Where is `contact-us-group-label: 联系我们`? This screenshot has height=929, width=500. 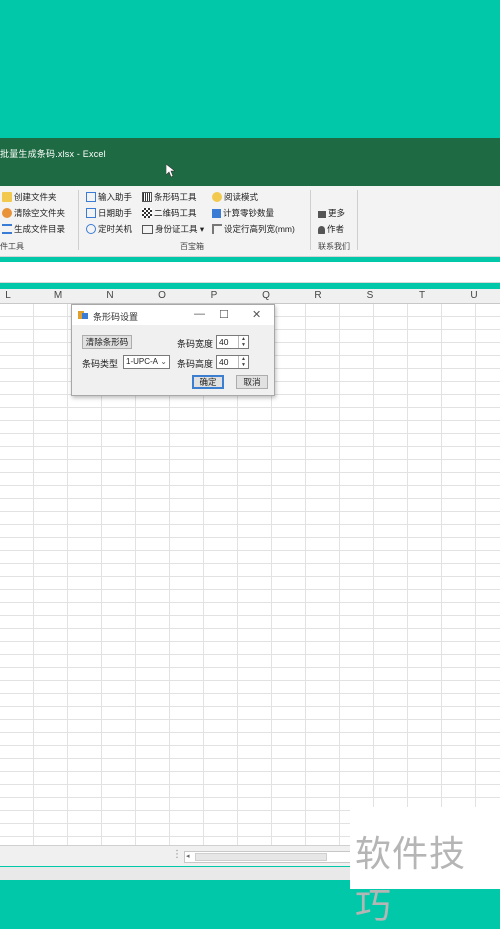
contact-us-group-label: 联系我们 is located at coordinates (334, 246).